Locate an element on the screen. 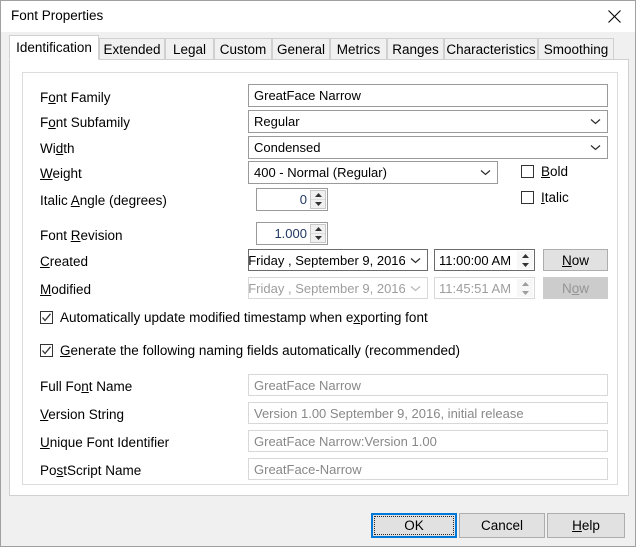  modified-now-label: Now is located at coordinates (575, 288).